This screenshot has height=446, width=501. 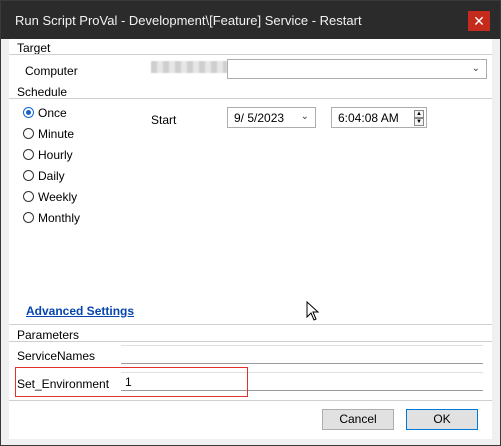 I want to click on close-icon: ✕, so click(x=479, y=21).